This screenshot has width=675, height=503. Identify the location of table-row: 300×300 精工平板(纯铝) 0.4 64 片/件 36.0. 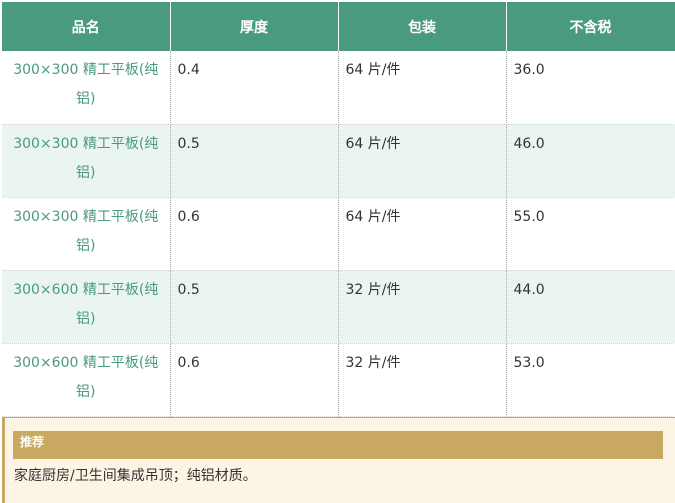
(338, 88).